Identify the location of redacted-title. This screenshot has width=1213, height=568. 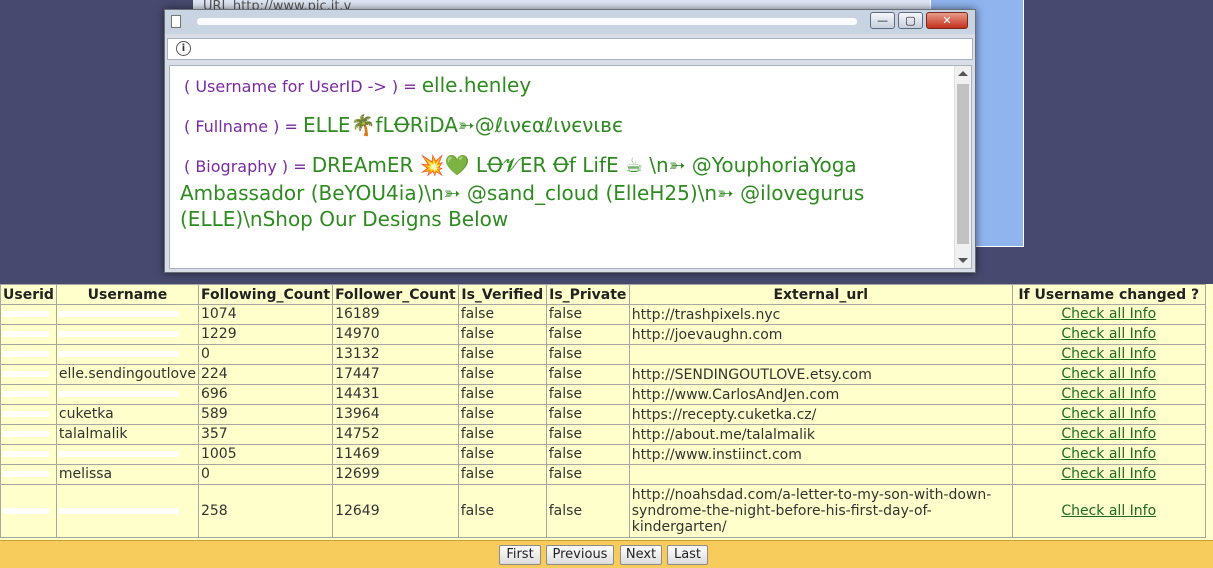
(527, 21).